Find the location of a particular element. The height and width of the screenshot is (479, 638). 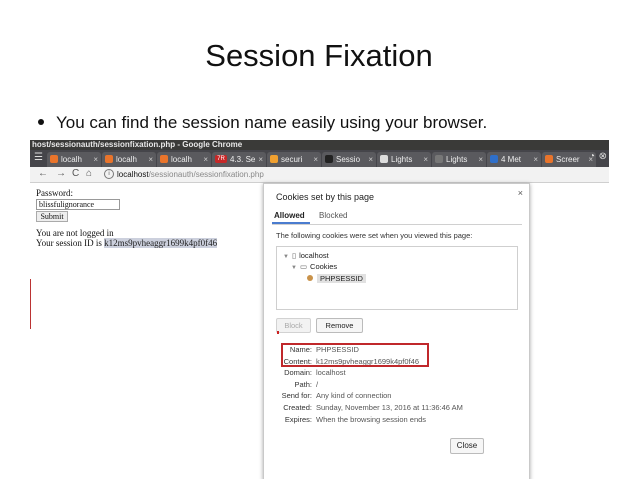

url-path: /sessionauth/sessionfixation.php is located at coordinates (206, 174).